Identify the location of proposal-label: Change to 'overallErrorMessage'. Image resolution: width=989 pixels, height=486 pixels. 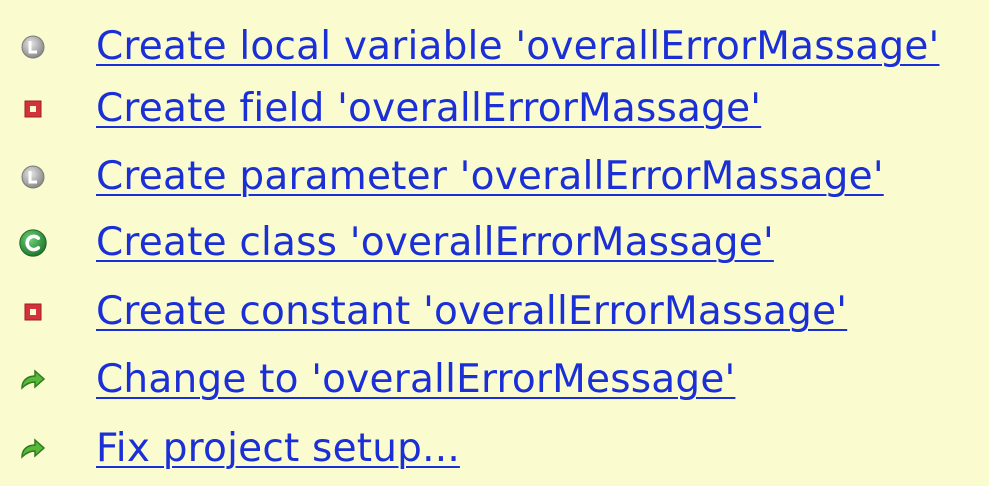
(415, 380).